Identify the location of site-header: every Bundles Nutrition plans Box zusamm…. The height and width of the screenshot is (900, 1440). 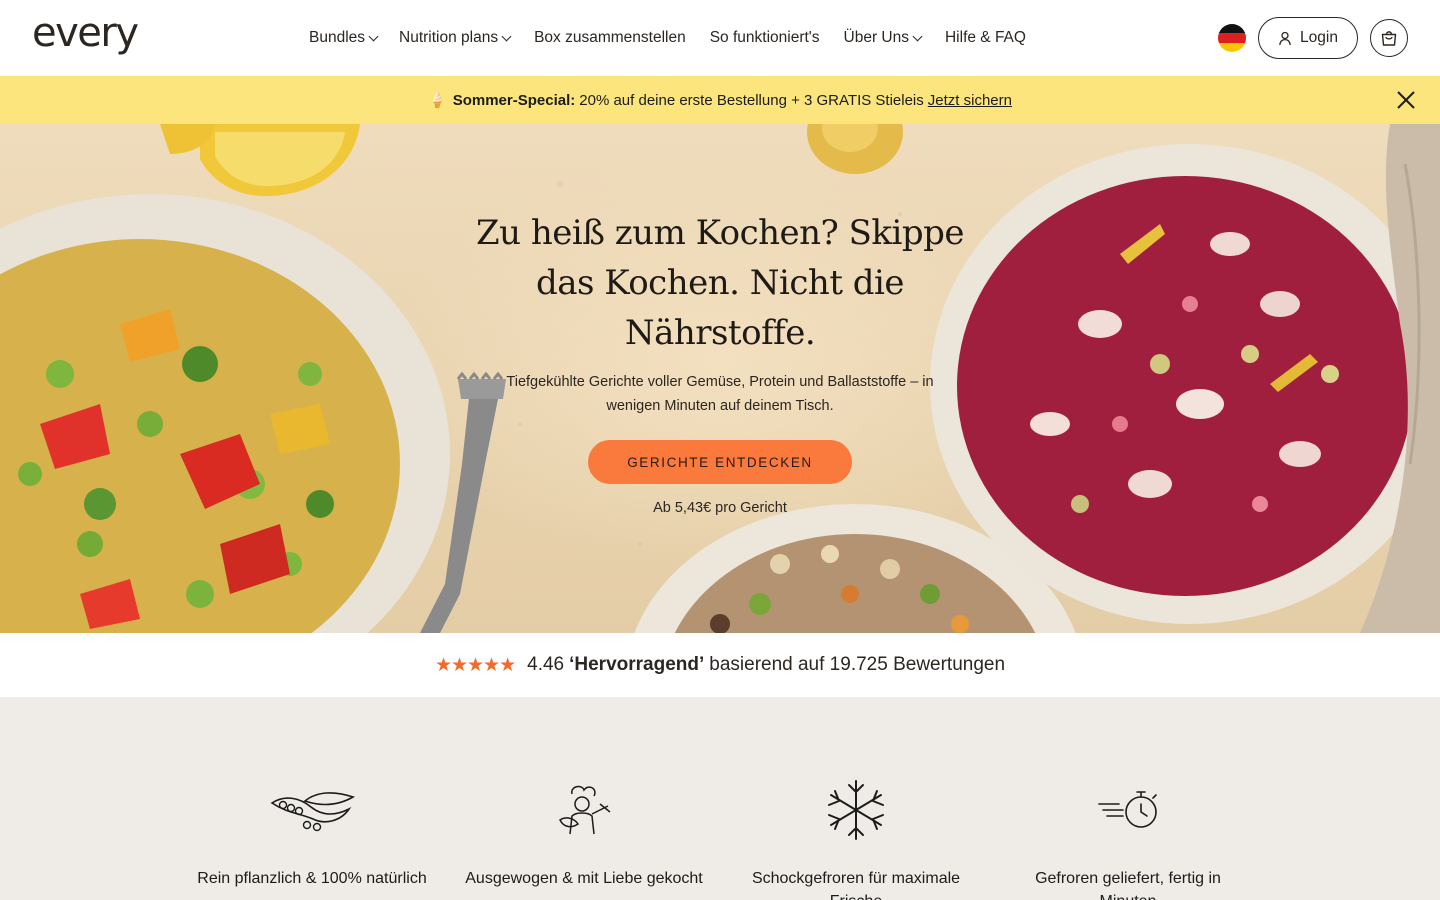
(720, 38).